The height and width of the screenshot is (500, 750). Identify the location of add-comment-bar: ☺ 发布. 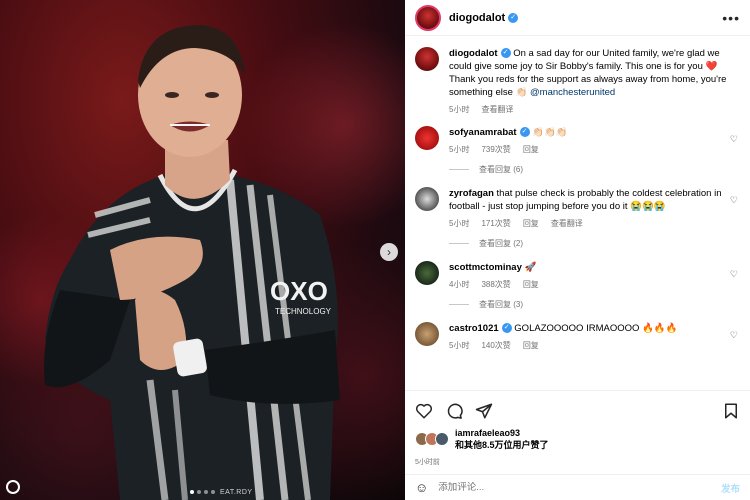
(577, 487).